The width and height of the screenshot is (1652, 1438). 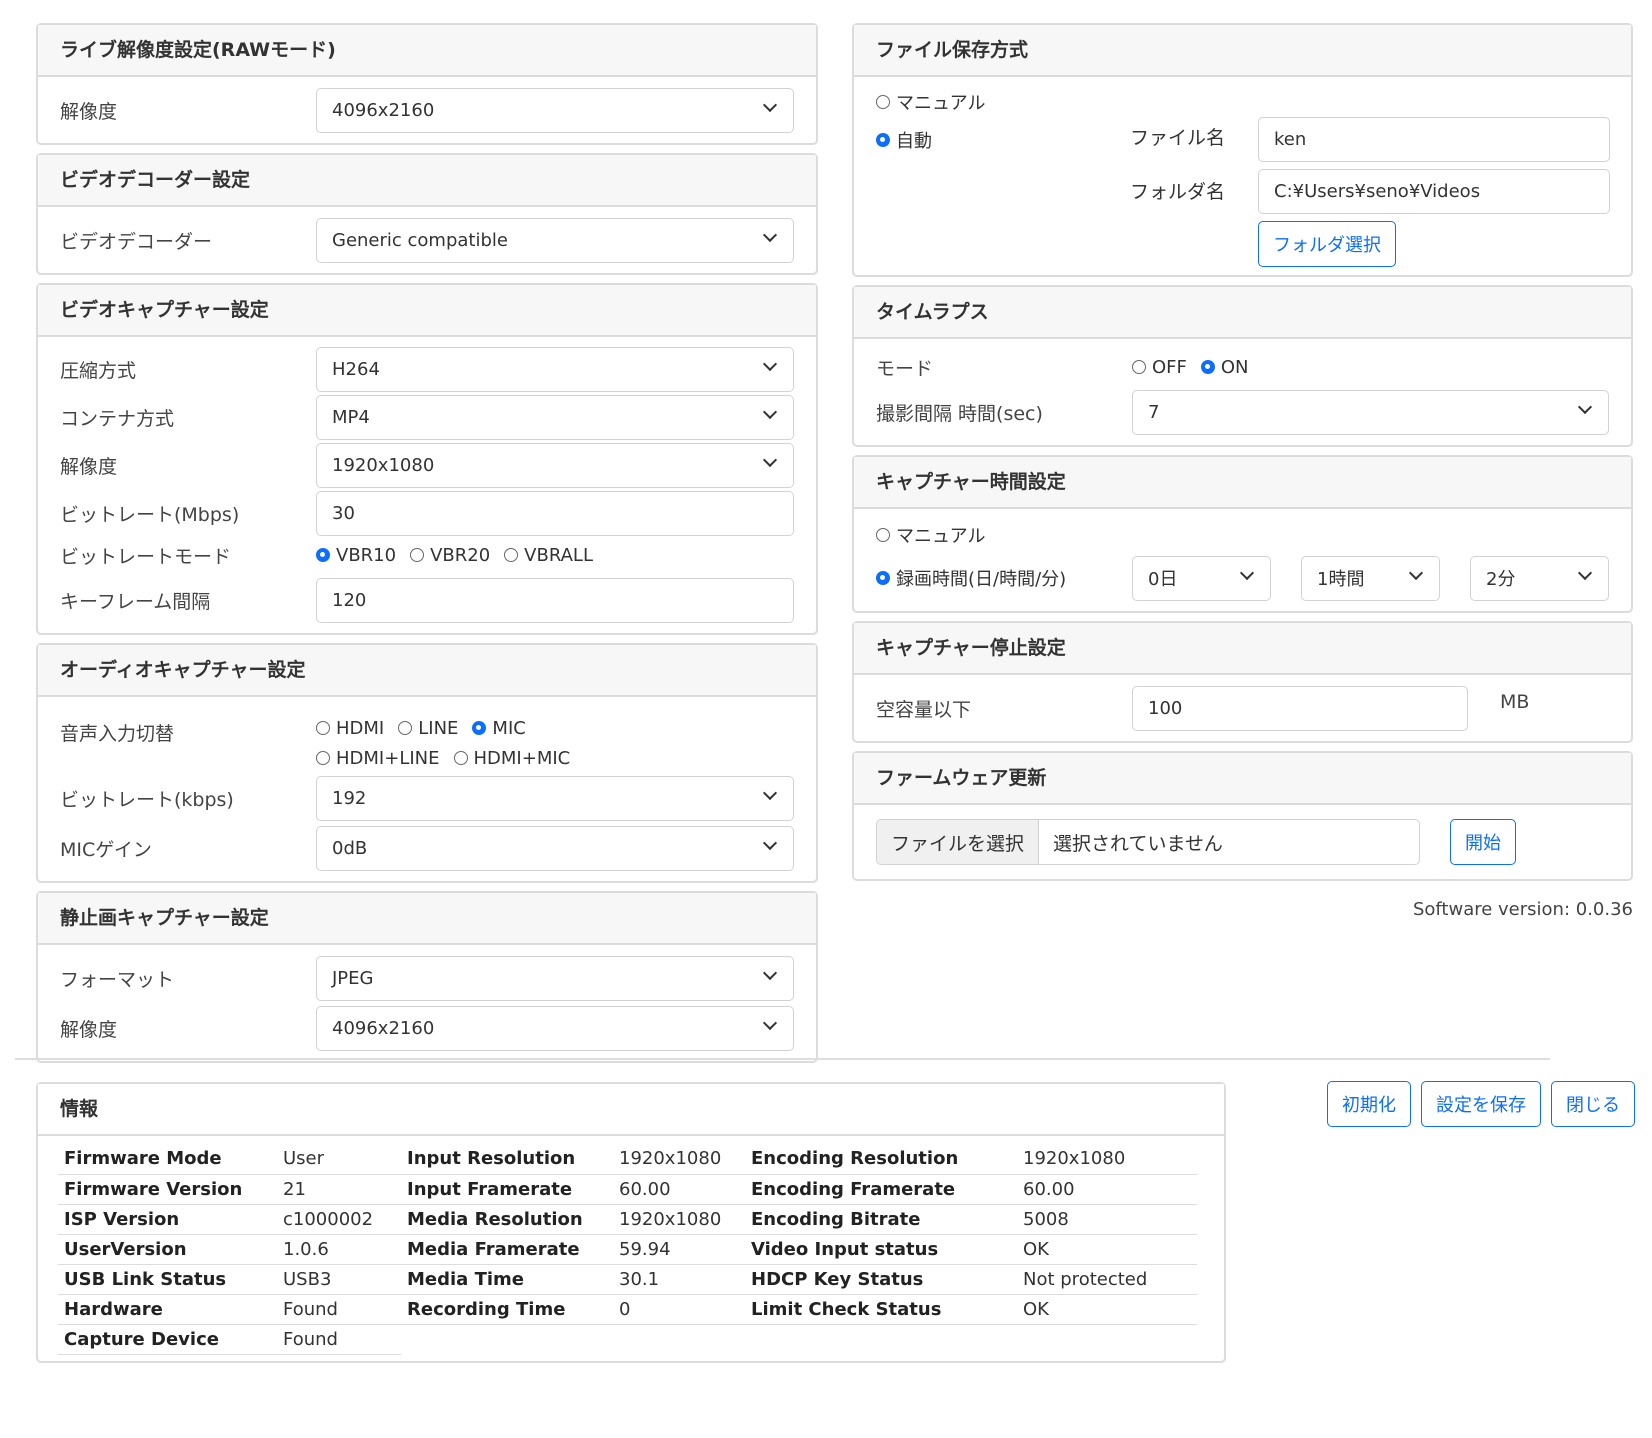 What do you see at coordinates (881, 1159) in the screenshot?
I see `info-key: Encoding Resolution` at bounding box center [881, 1159].